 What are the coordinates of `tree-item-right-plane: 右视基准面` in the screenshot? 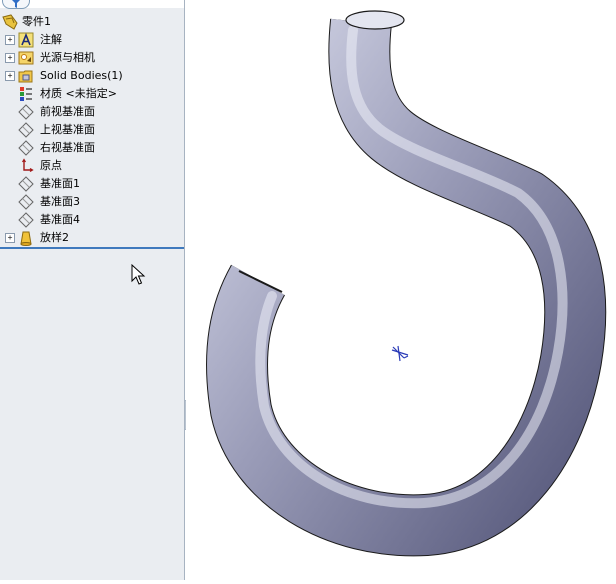 It's located at (92, 148).